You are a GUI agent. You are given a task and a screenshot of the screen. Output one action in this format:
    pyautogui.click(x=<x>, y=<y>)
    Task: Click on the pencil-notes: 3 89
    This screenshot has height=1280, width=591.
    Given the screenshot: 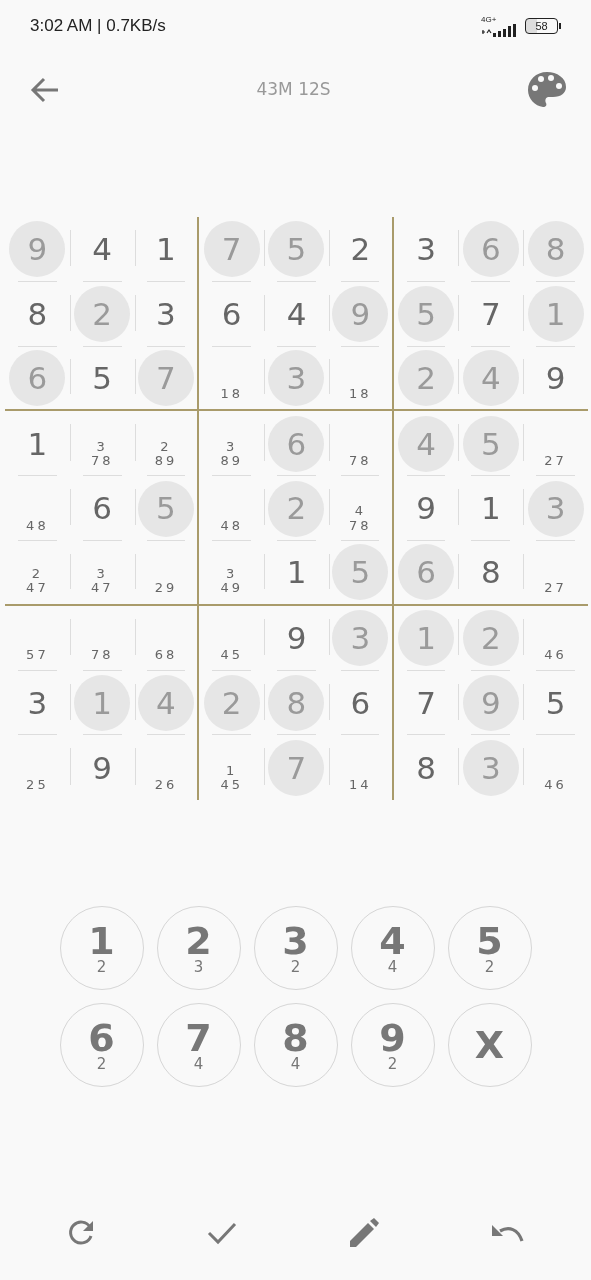 What is the action you would take?
    pyautogui.click(x=232, y=454)
    